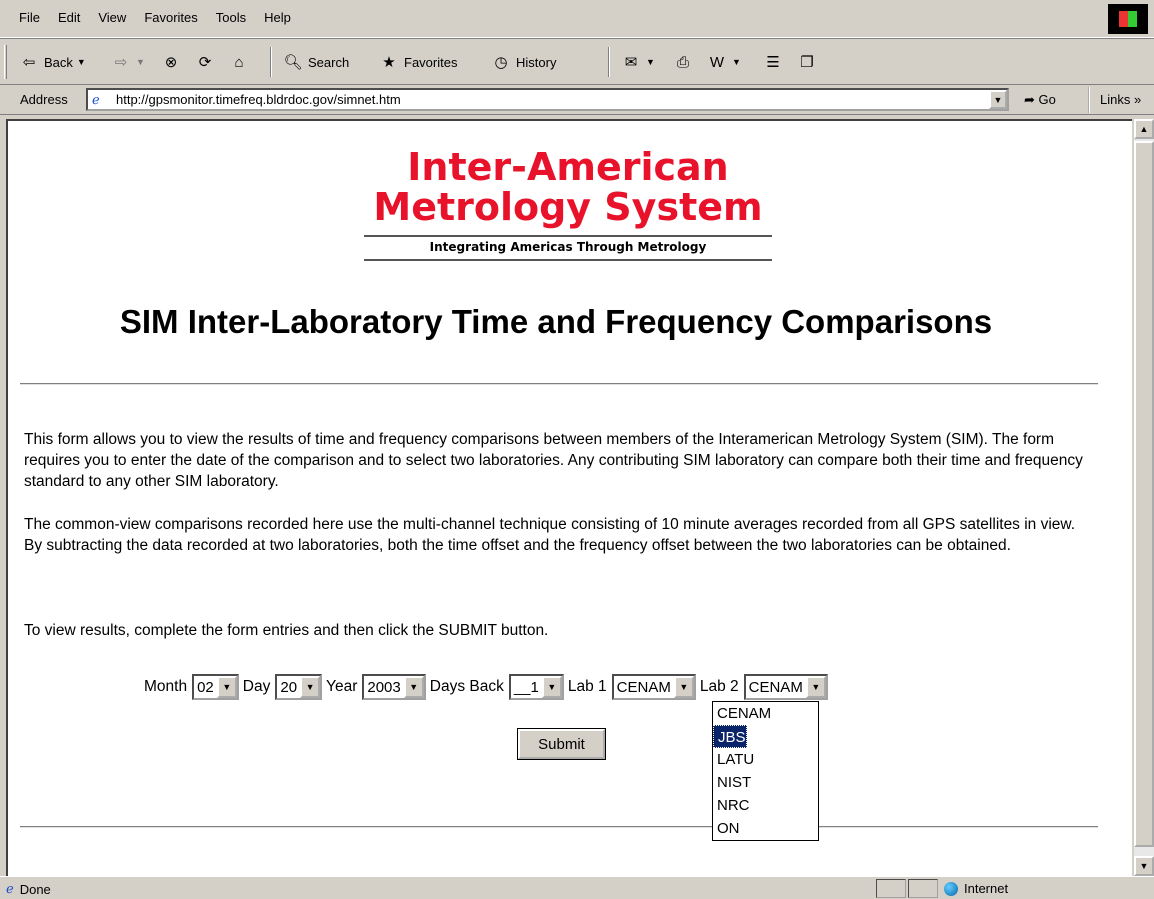 The width and height of the screenshot is (1154, 899). Describe the element at coordinates (239, 62) in the screenshot. I see `home-button: ⌂` at that location.